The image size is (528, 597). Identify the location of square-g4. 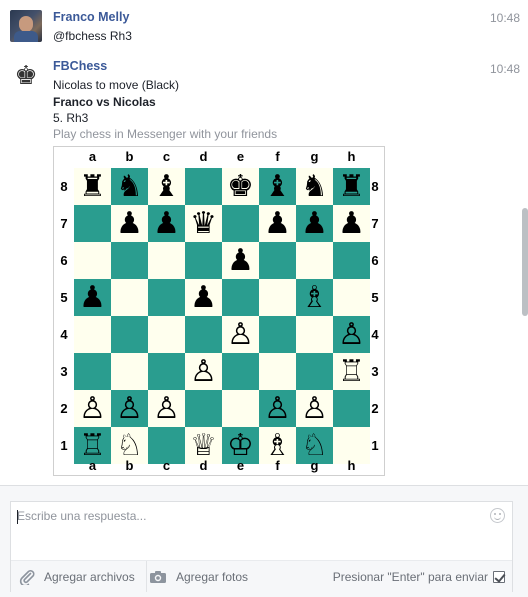
(314, 334).